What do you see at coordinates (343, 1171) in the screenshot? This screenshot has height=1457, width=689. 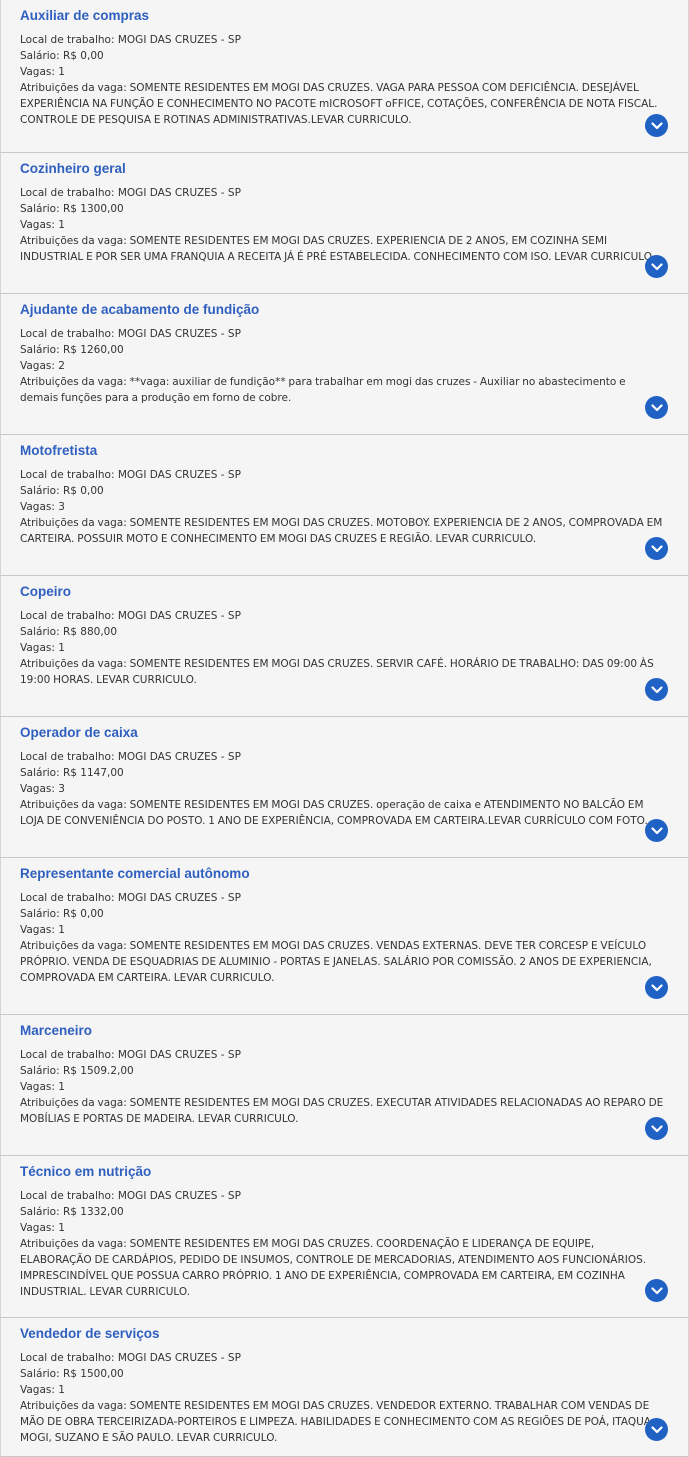 I see `job-title: Técnico em nutrição` at bounding box center [343, 1171].